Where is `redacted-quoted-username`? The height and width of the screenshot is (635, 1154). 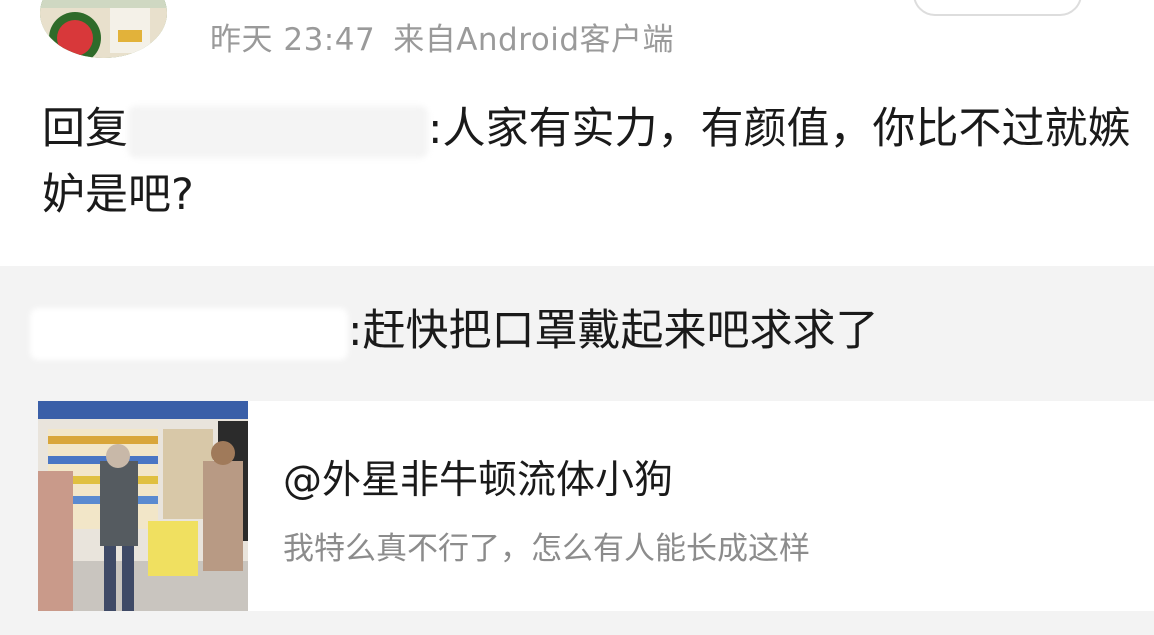 redacted-quoted-username is located at coordinates (189, 333).